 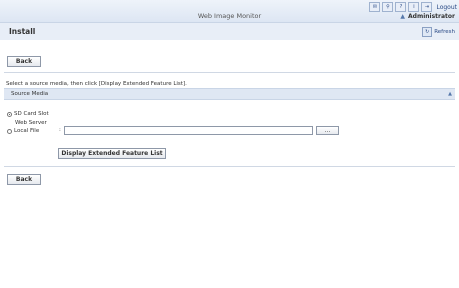 I want to click on back-button-top: Back, so click(x=24, y=61).